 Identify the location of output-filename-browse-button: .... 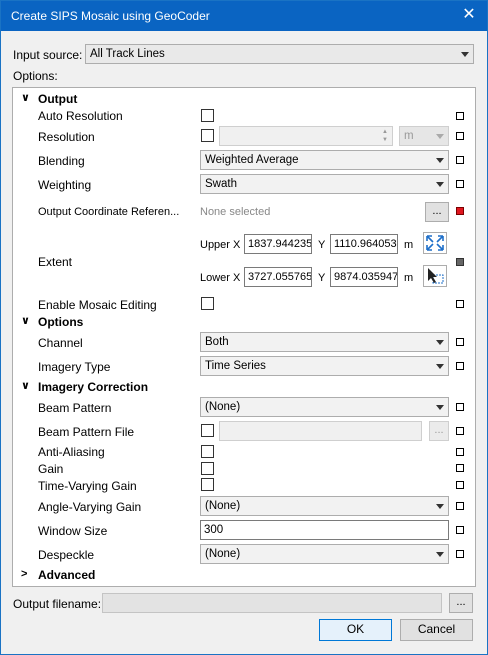
(461, 603).